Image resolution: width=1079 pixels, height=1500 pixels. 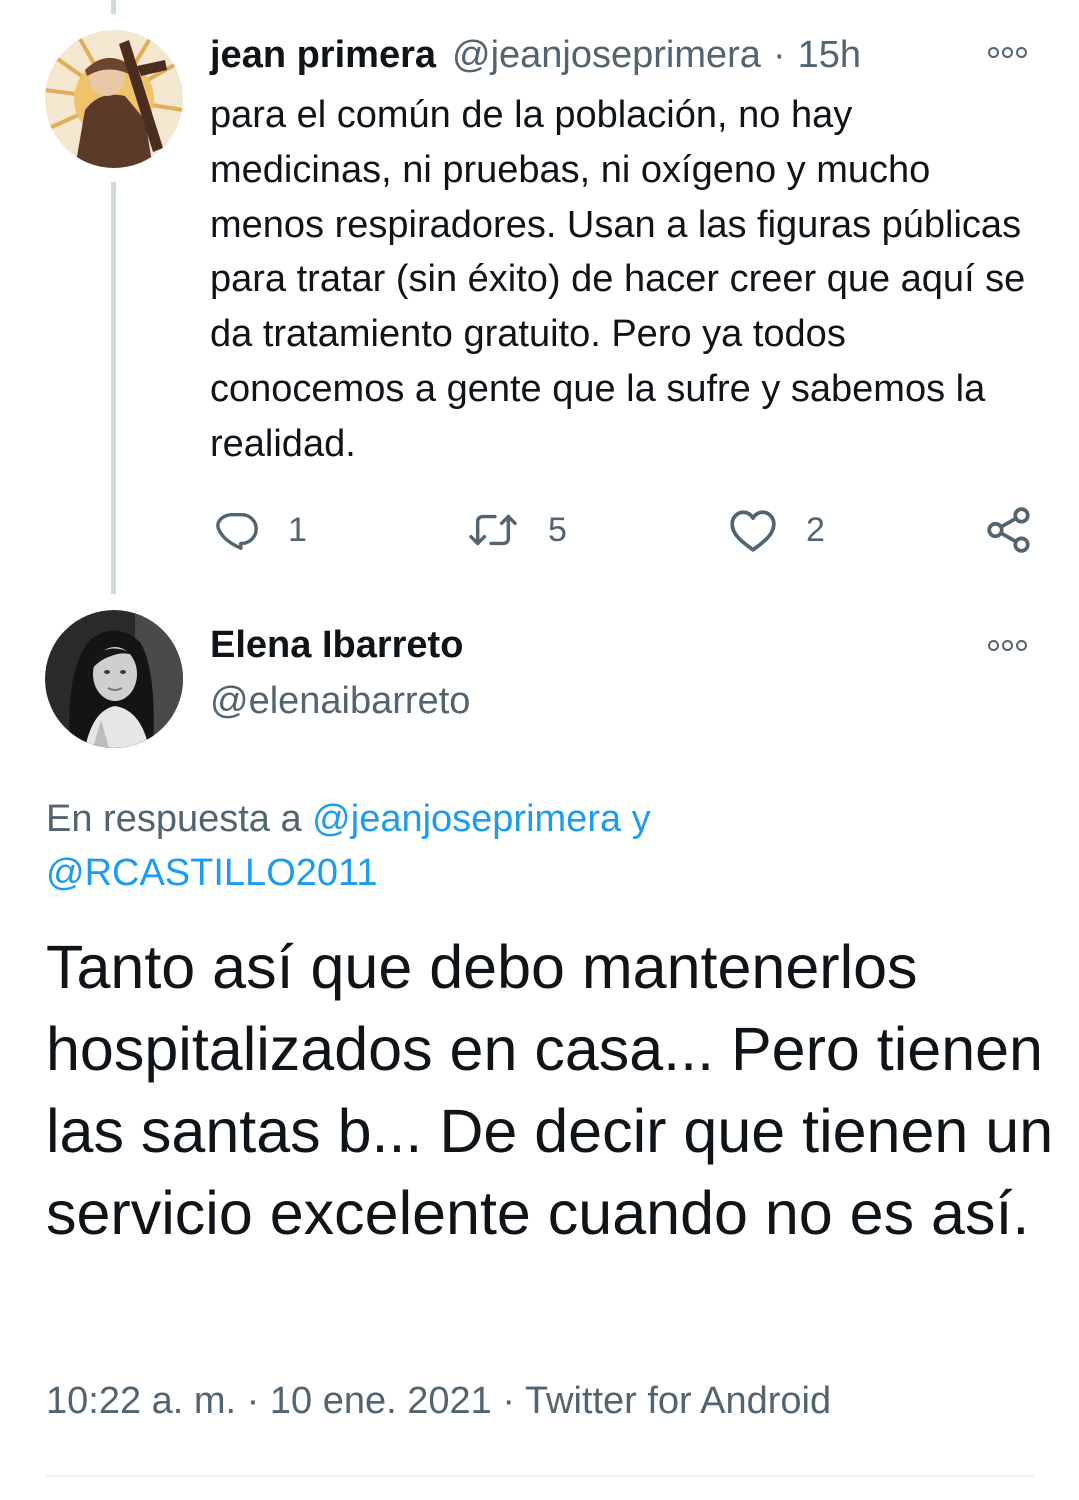 What do you see at coordinates (1007, 645) in the screenshot?
I see `main-more-icon` at bounding box center [1007, 645].